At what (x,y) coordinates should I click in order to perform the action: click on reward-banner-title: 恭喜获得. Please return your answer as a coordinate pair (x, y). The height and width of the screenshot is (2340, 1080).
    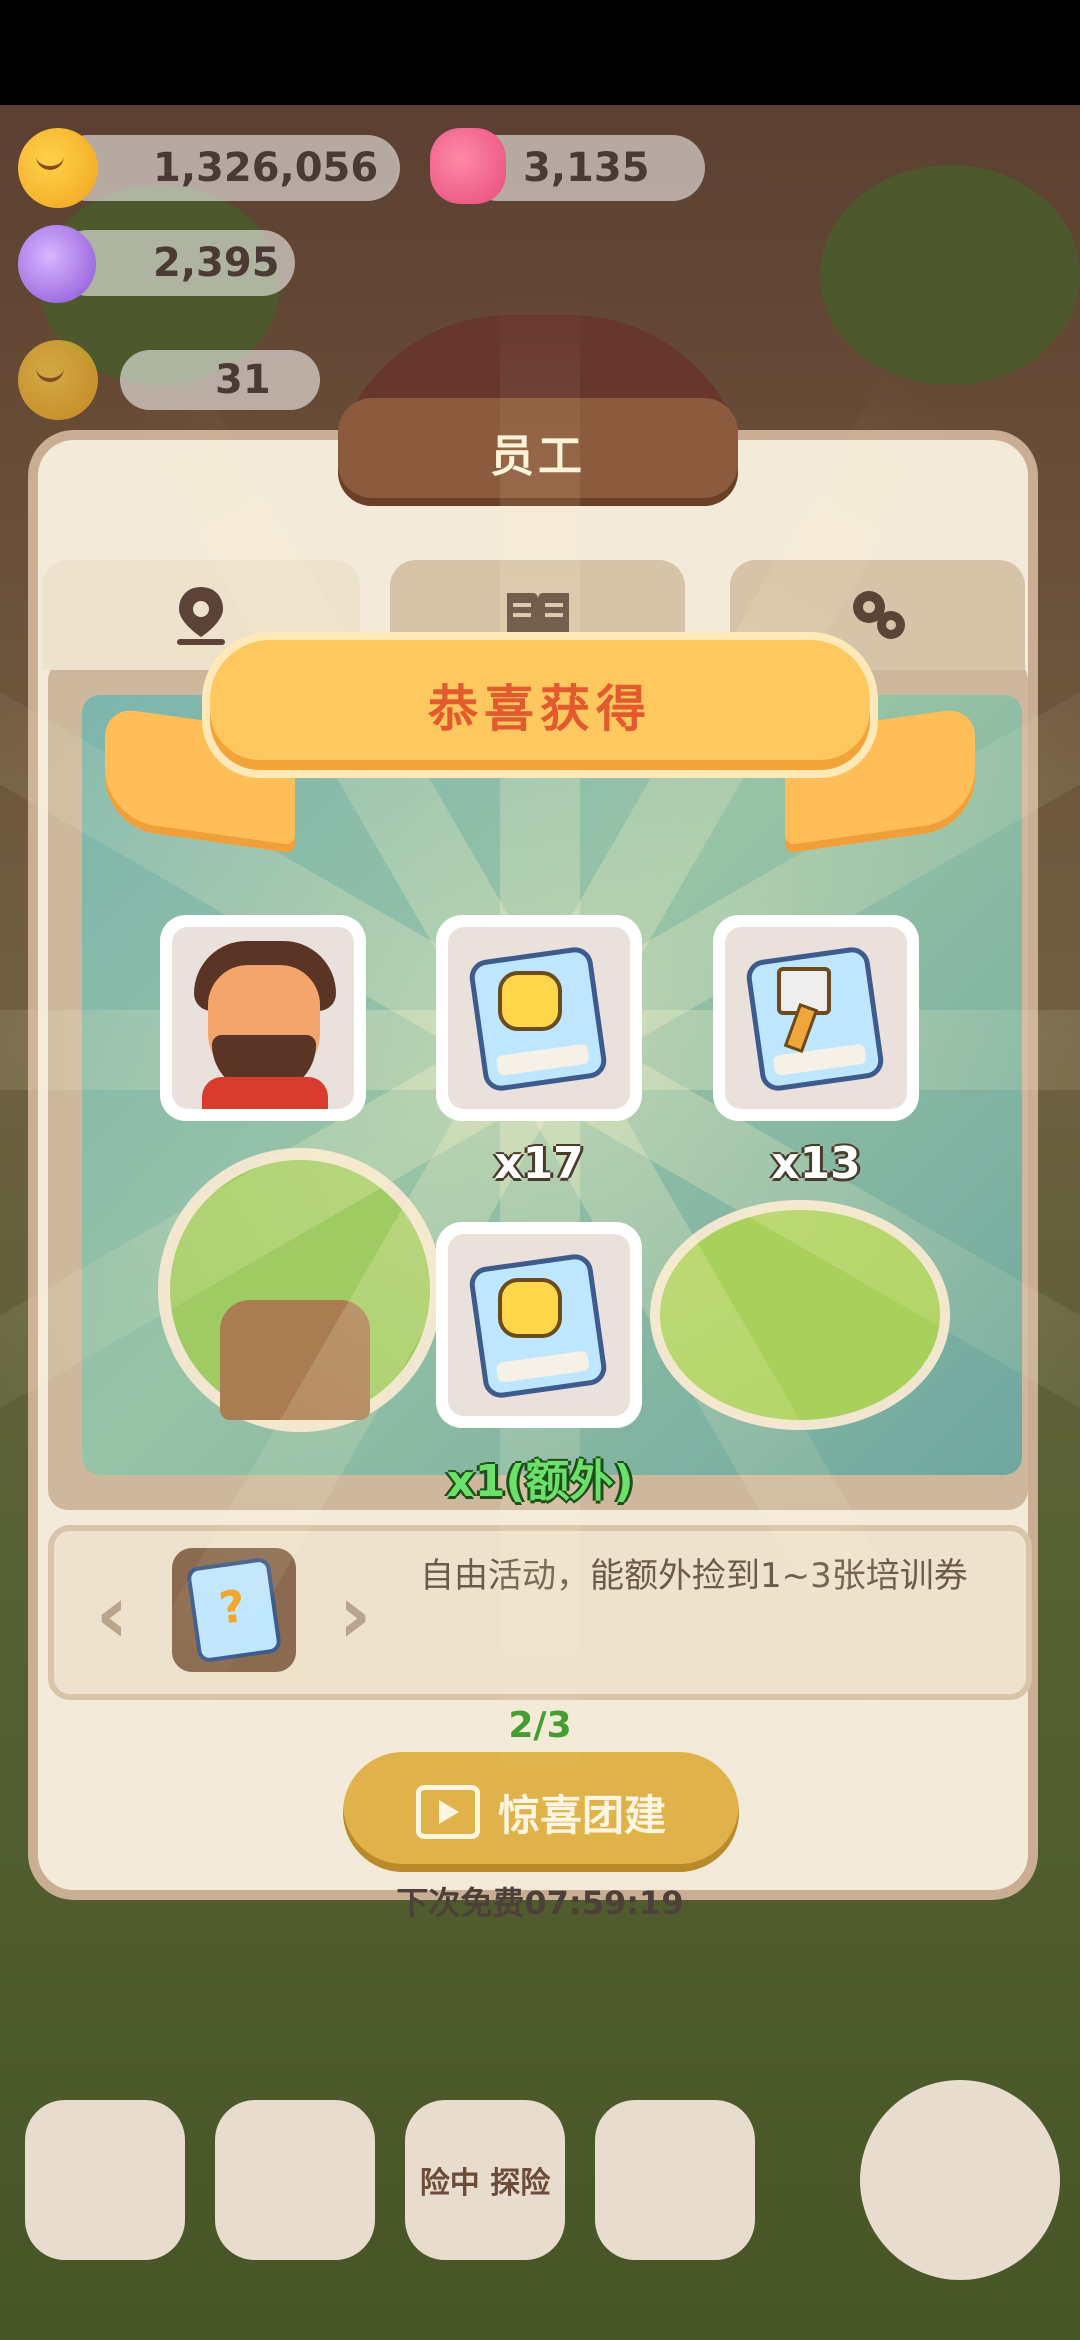
    Looking at the image, I should click on (540, 709).